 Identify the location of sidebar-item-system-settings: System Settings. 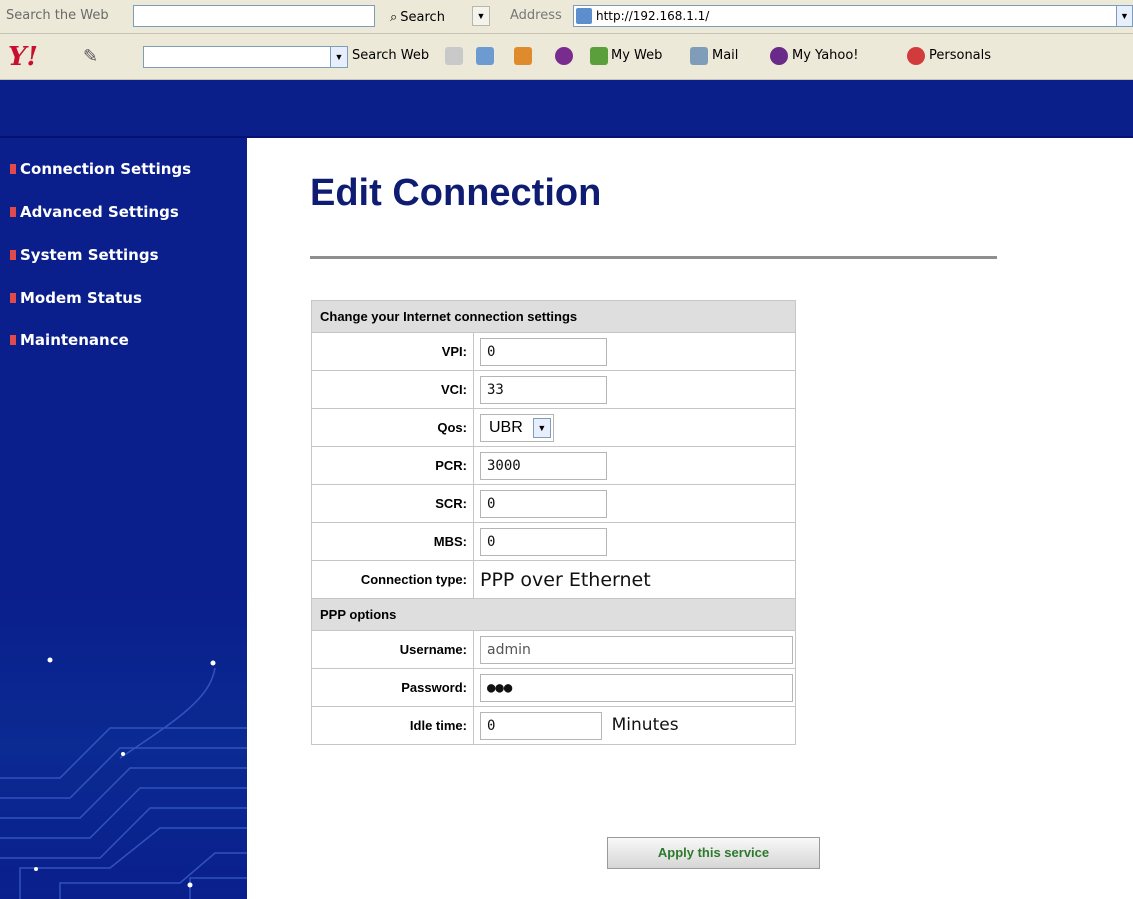
(84, 255).